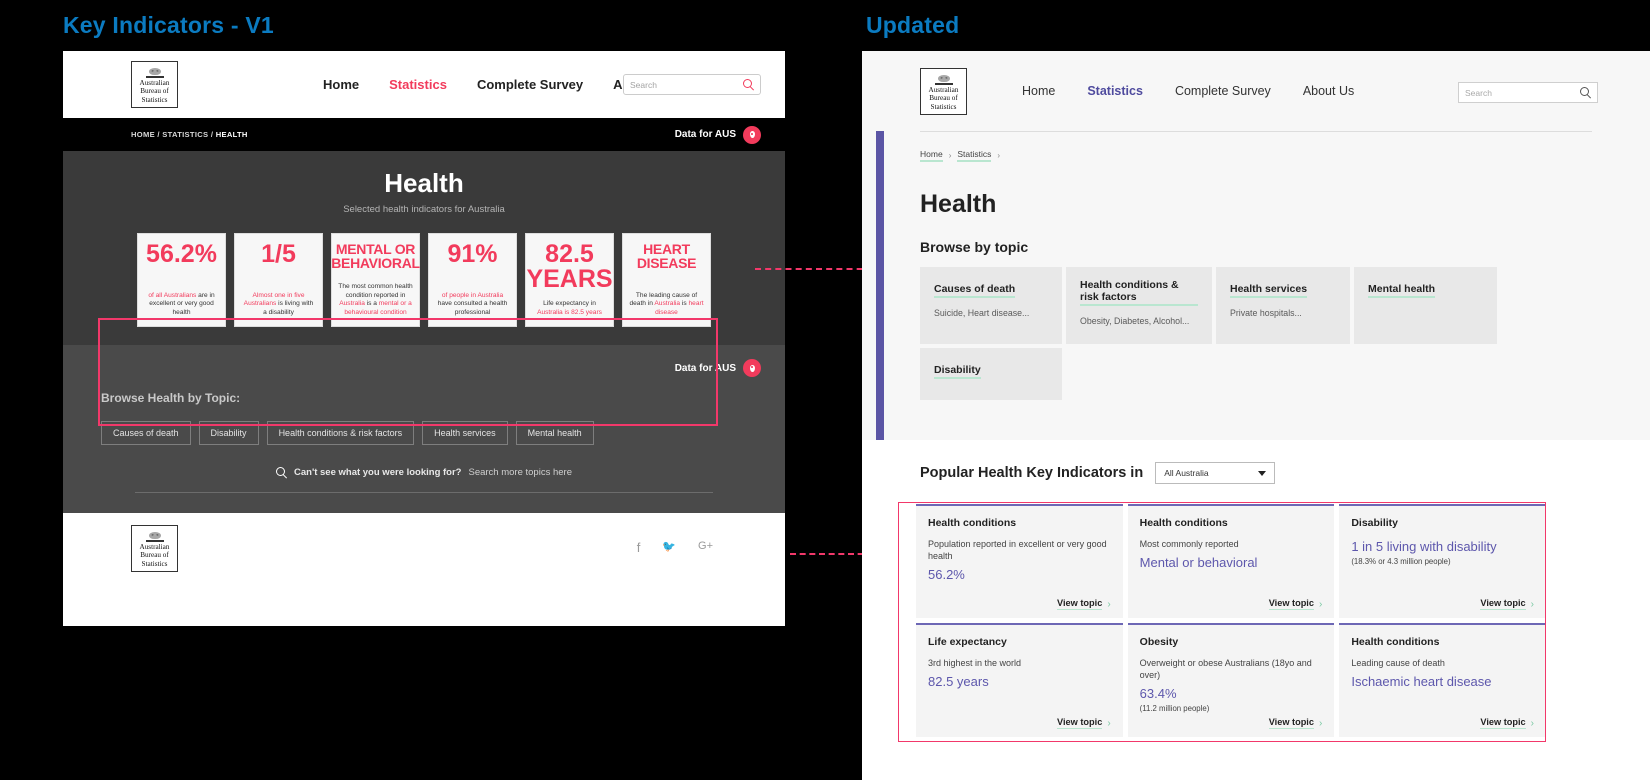  I want to click on region-select: All Australia, so click(1215, 473).